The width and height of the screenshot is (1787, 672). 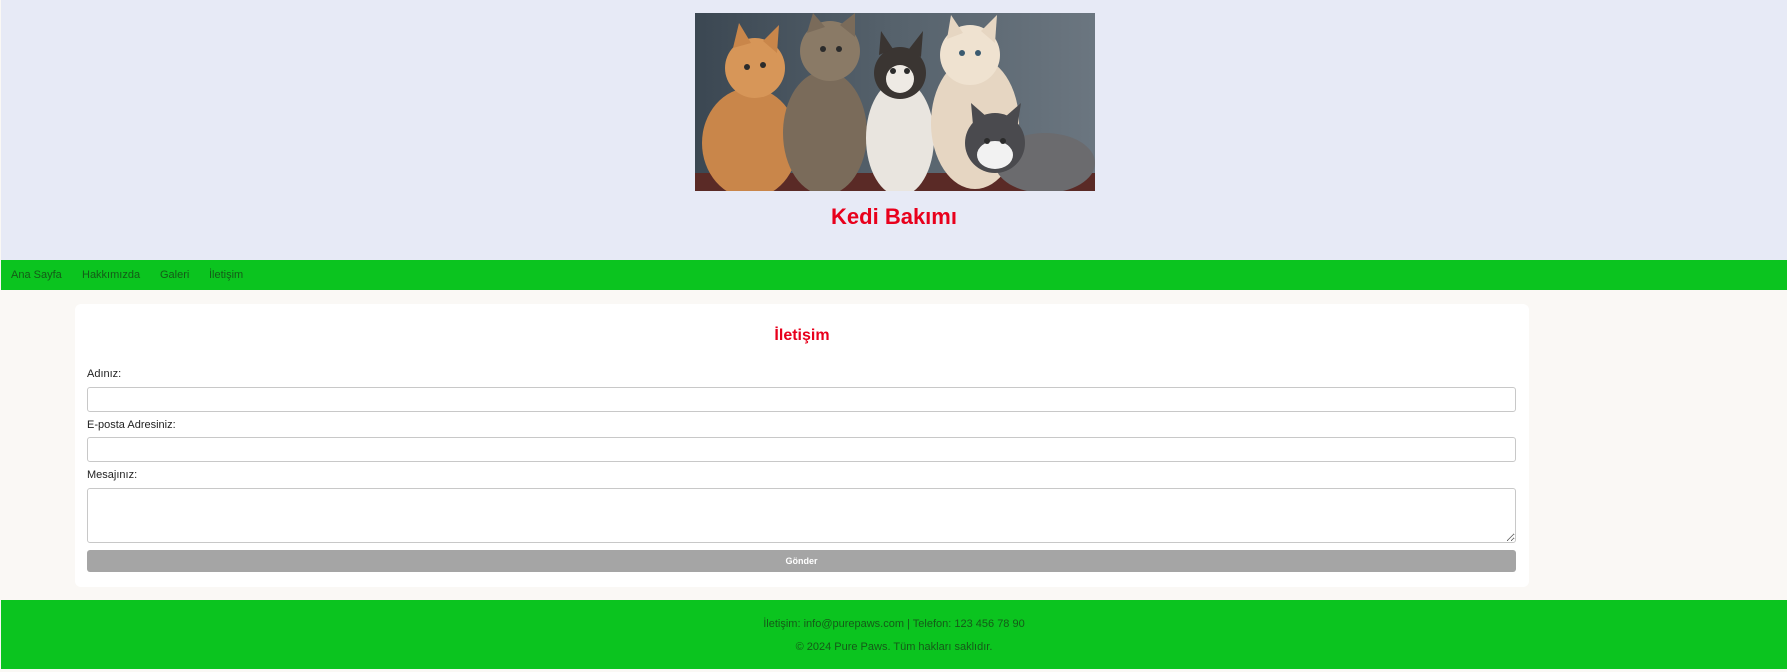 What do you see at coordinates (894, 216) in the screenshot?
I see `site-title: Kedi Bakımı` at bounding box center [894, 216].